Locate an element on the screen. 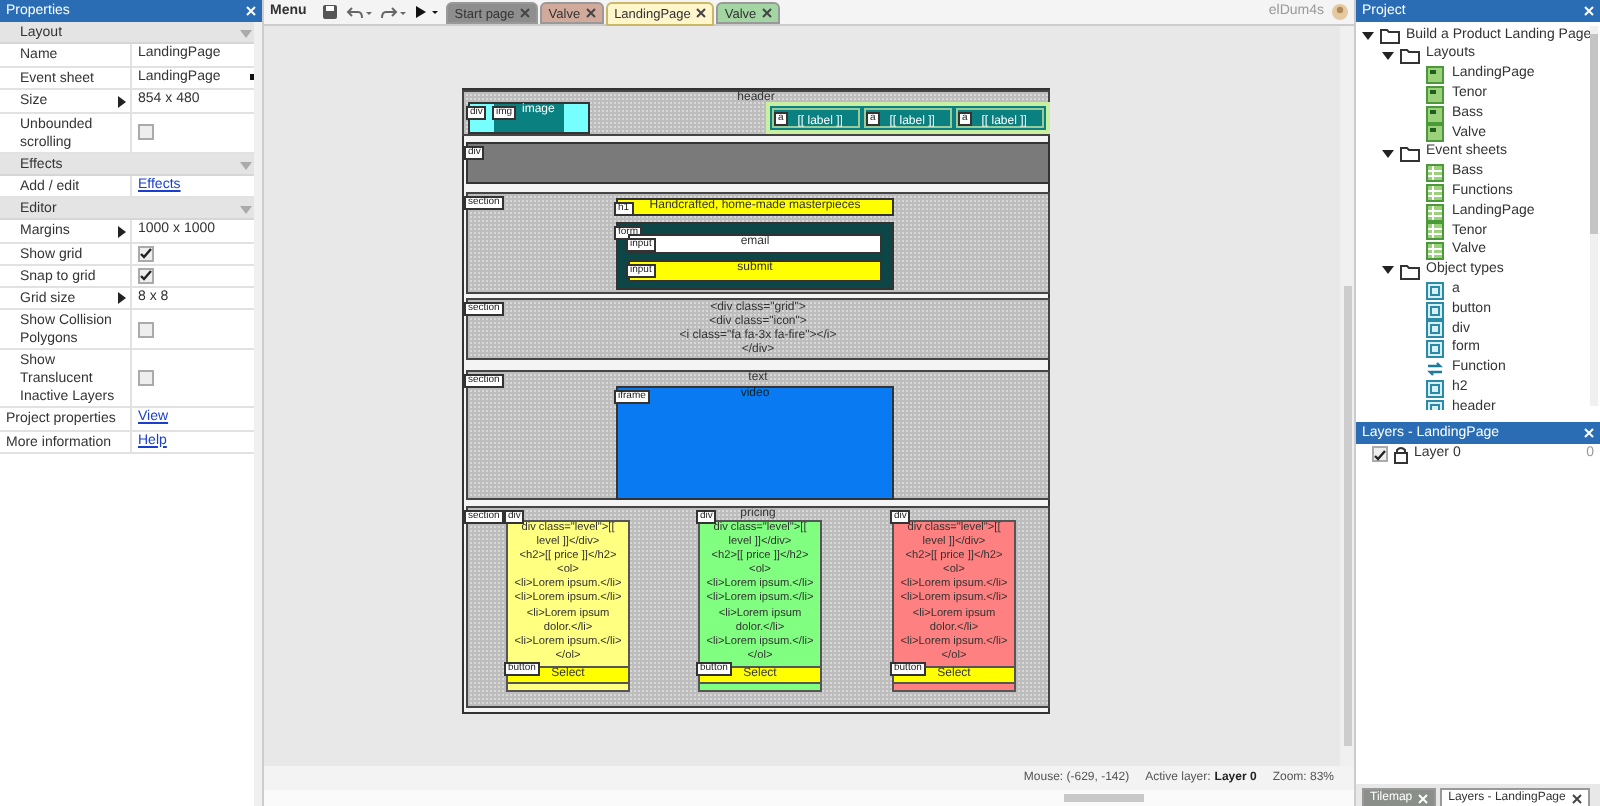 This screenshot has height=806, width=1600. check-icon is located at coordinates (1380, 454).